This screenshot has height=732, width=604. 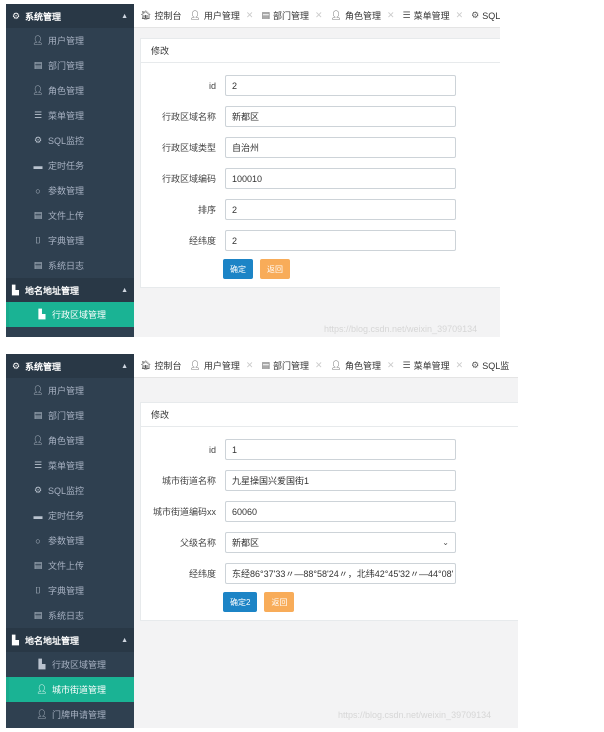 What do you see at coordinates (66, 391) in the screenshot?
I see `sidebar-item-label: 用户管理` at bounding box center [66, 391].